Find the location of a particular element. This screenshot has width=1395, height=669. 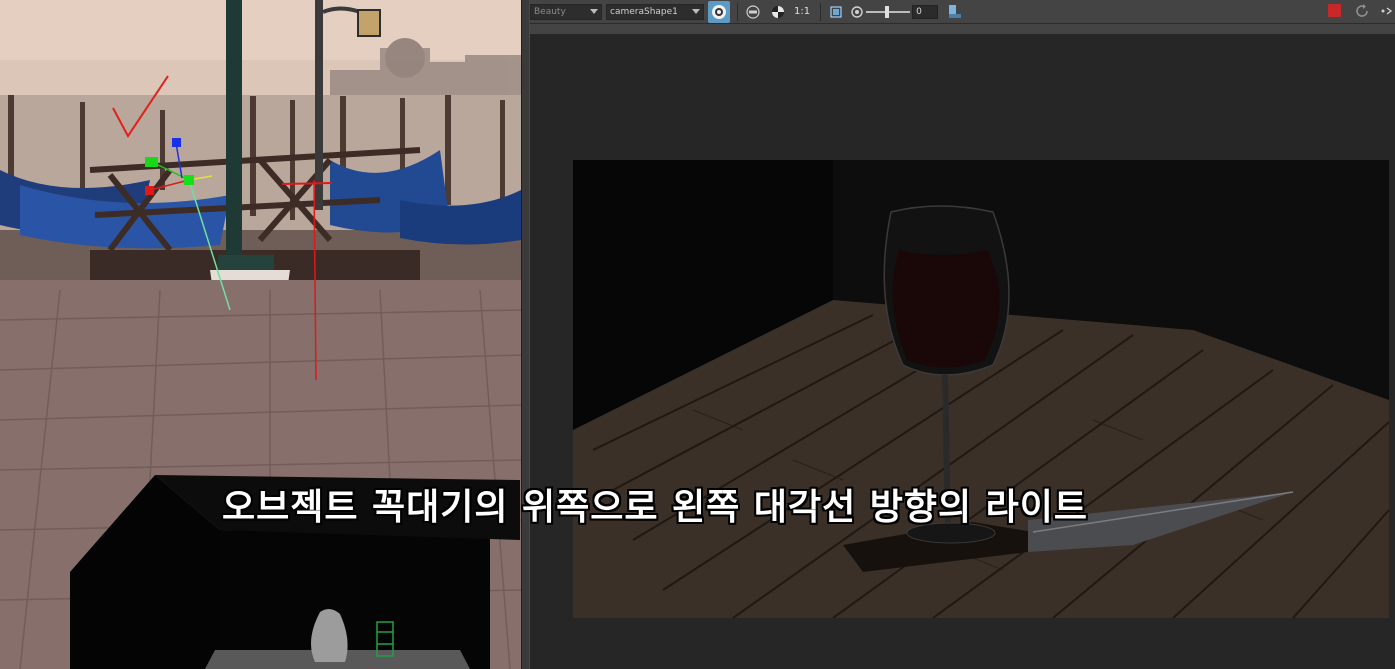

exposure-field: 0 is located at coordinates (925, 11).